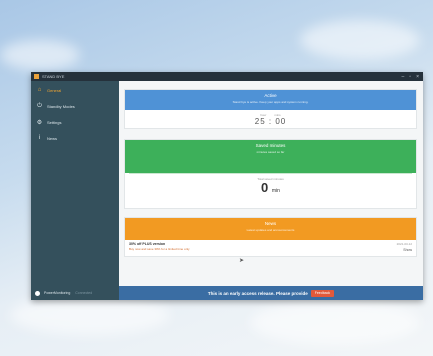 Image resolution: width=433 pixels, height=356 pixels. I want to click on mouse-cursor-icon: ➤, so click(242, 261).